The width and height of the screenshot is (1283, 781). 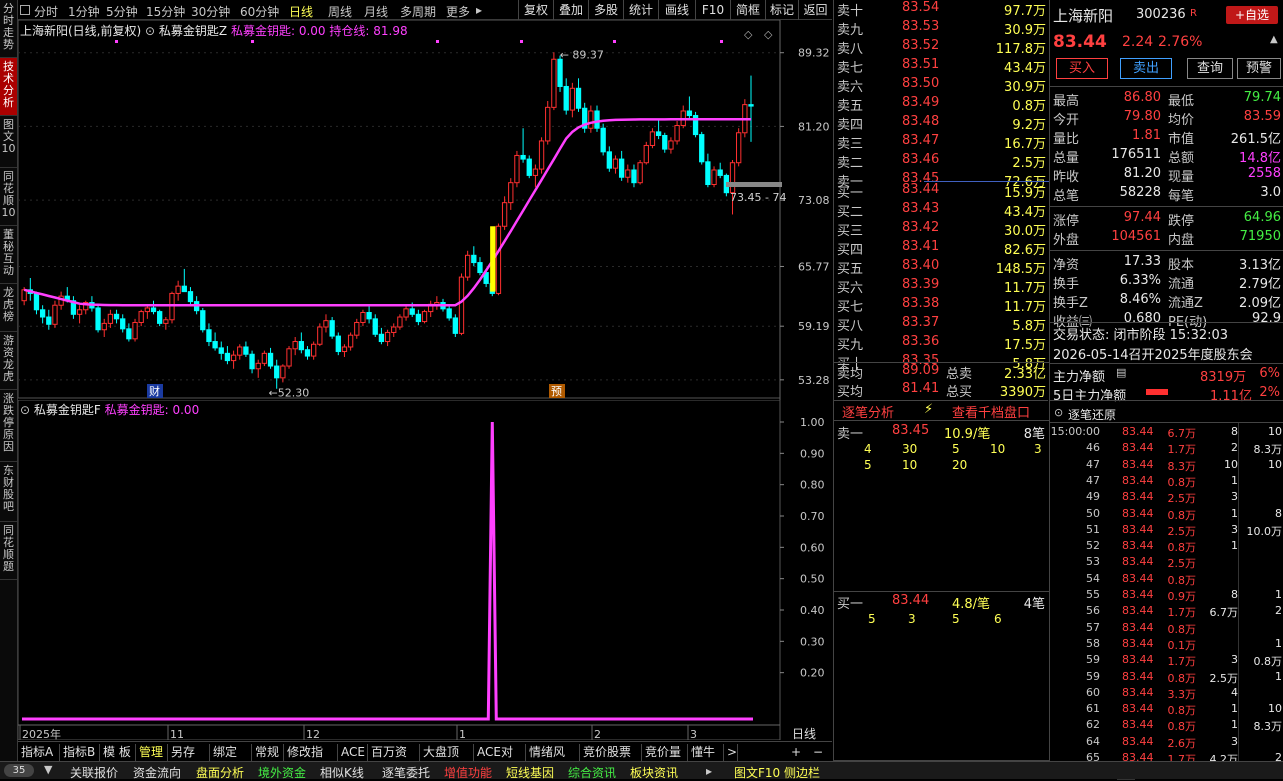 I want to click on notice: 2026-05-14召开2025年度股东会, so click(x=1153, y=353).